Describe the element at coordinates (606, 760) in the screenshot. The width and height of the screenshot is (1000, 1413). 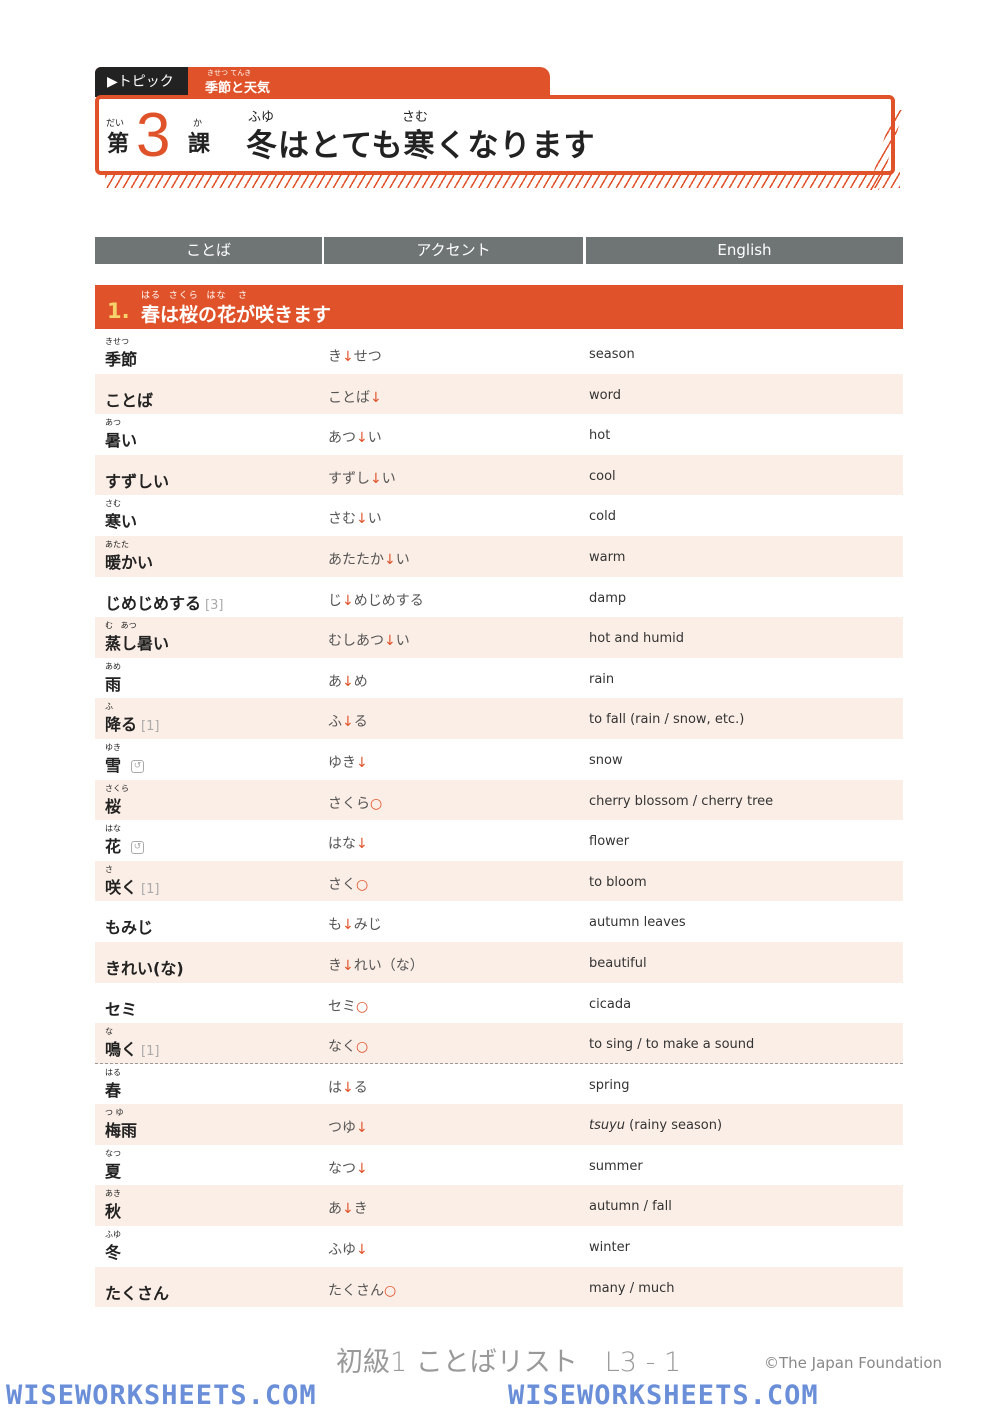
I see `english: snow` at that location.